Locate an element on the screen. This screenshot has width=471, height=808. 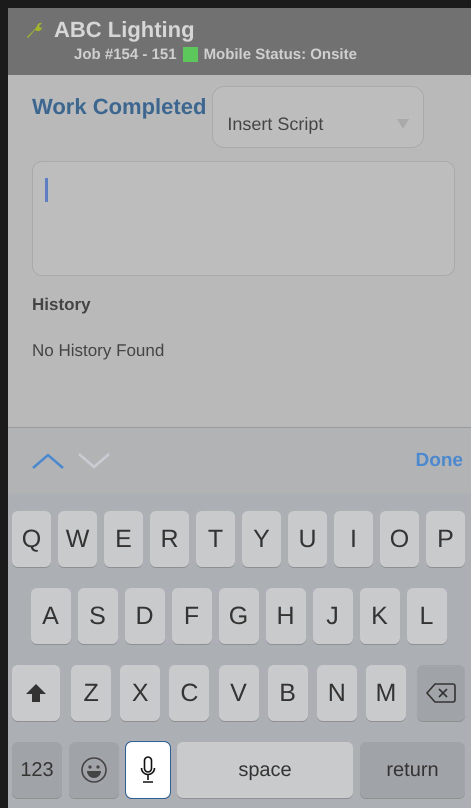
letter-key: L is located at coordinates (426, 616).